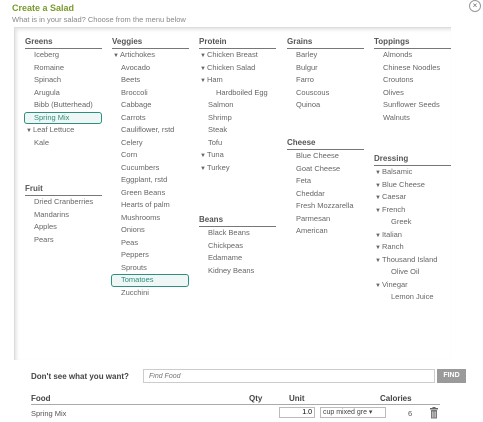 This screenshot has width=483, height=422. What do you see at coordinates (325, 55) in the screenshot?
I see `menu-item-barley: Barley` at bounding box center [325, 55].